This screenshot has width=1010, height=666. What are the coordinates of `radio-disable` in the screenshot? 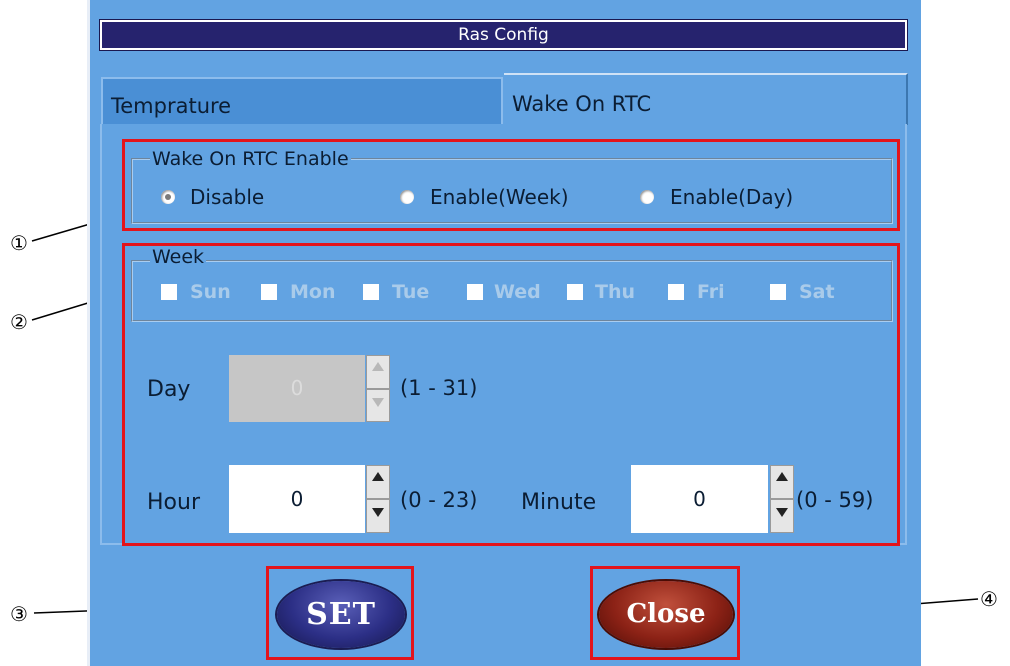 It's located at (168, 197).